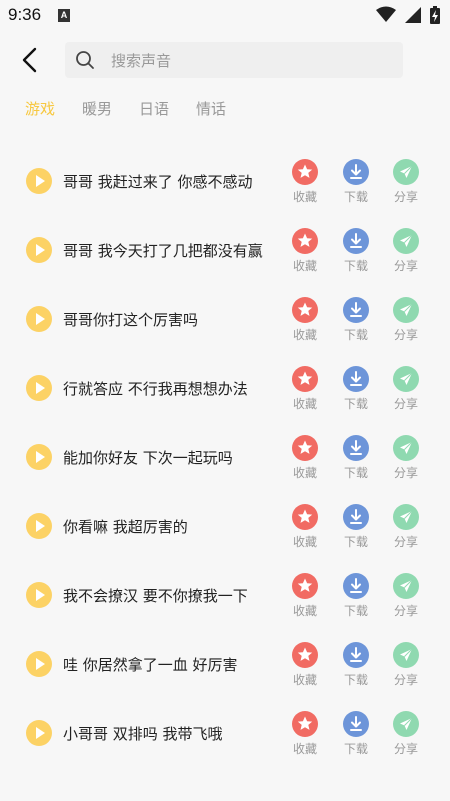 The height and width of the screenshot is (801, 450). Describe the element at coordinates (163, 251) in the screenshot. I see `sound-title: 哥哥 我今天打了几把都没有赢` at that location.